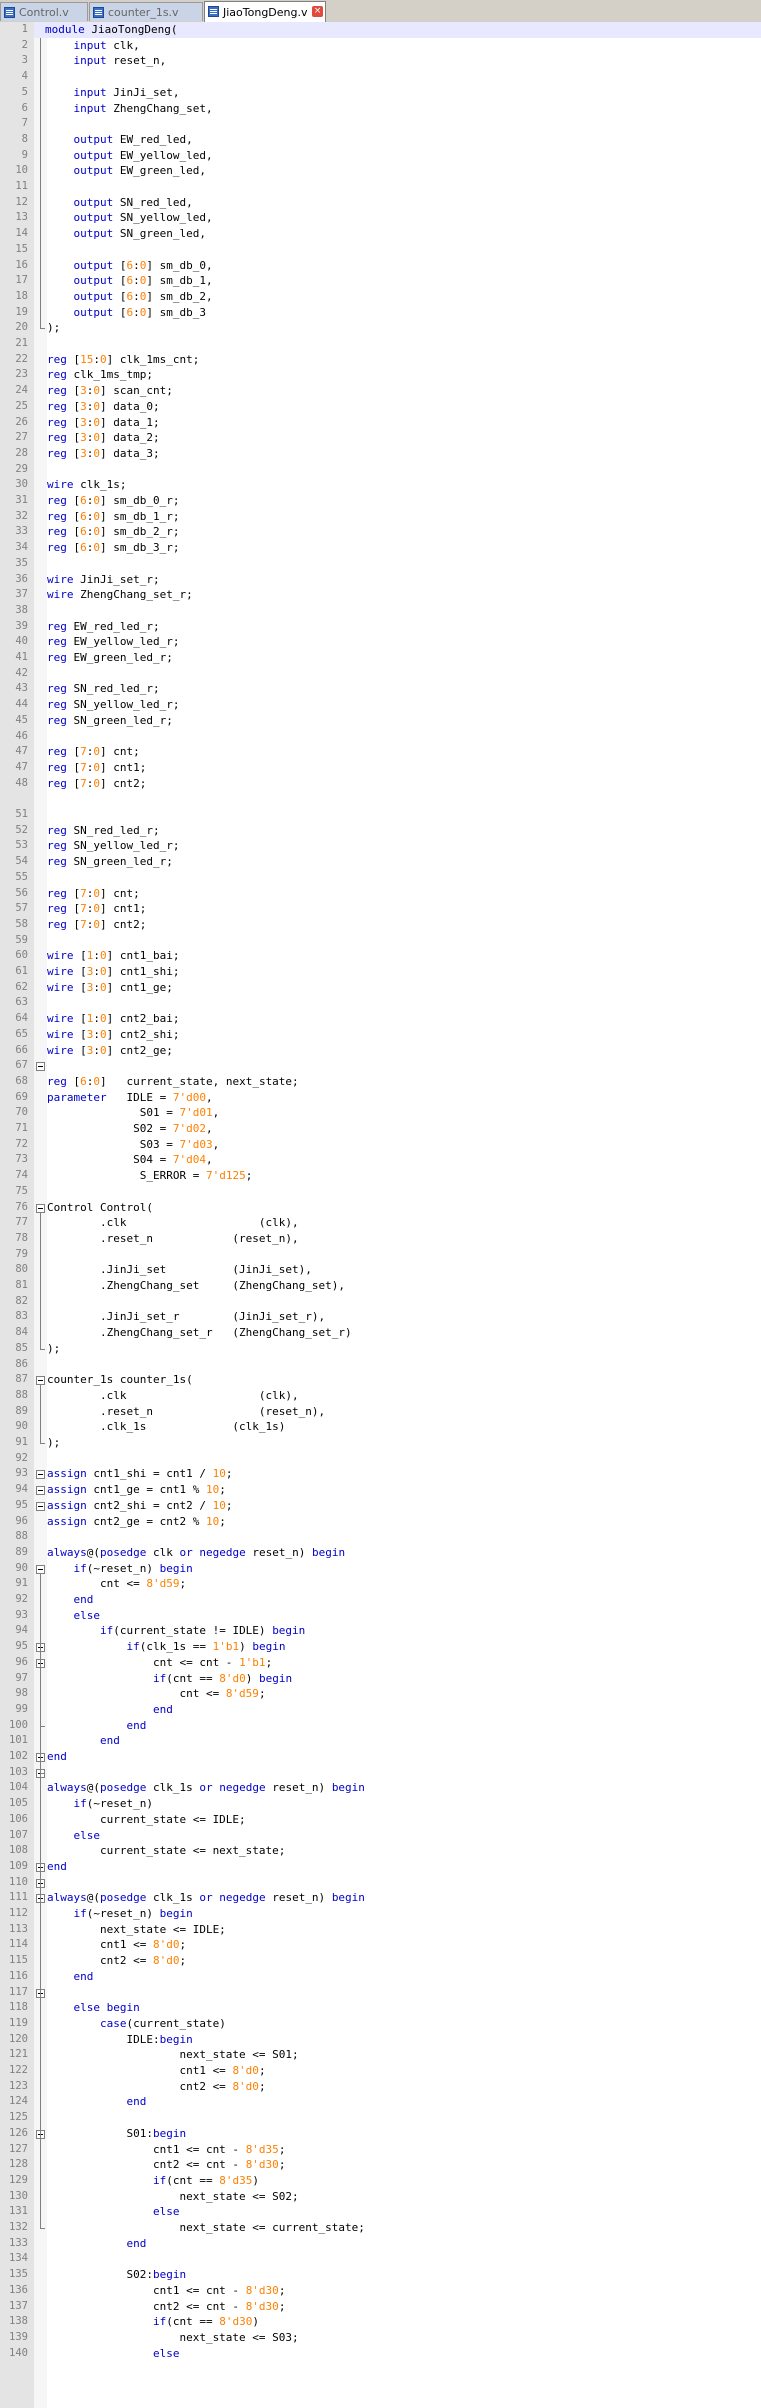 Image resolution: width=761 pixels, height=2408 pixels. I want to click on line-number: 68, so click(21, 1080).